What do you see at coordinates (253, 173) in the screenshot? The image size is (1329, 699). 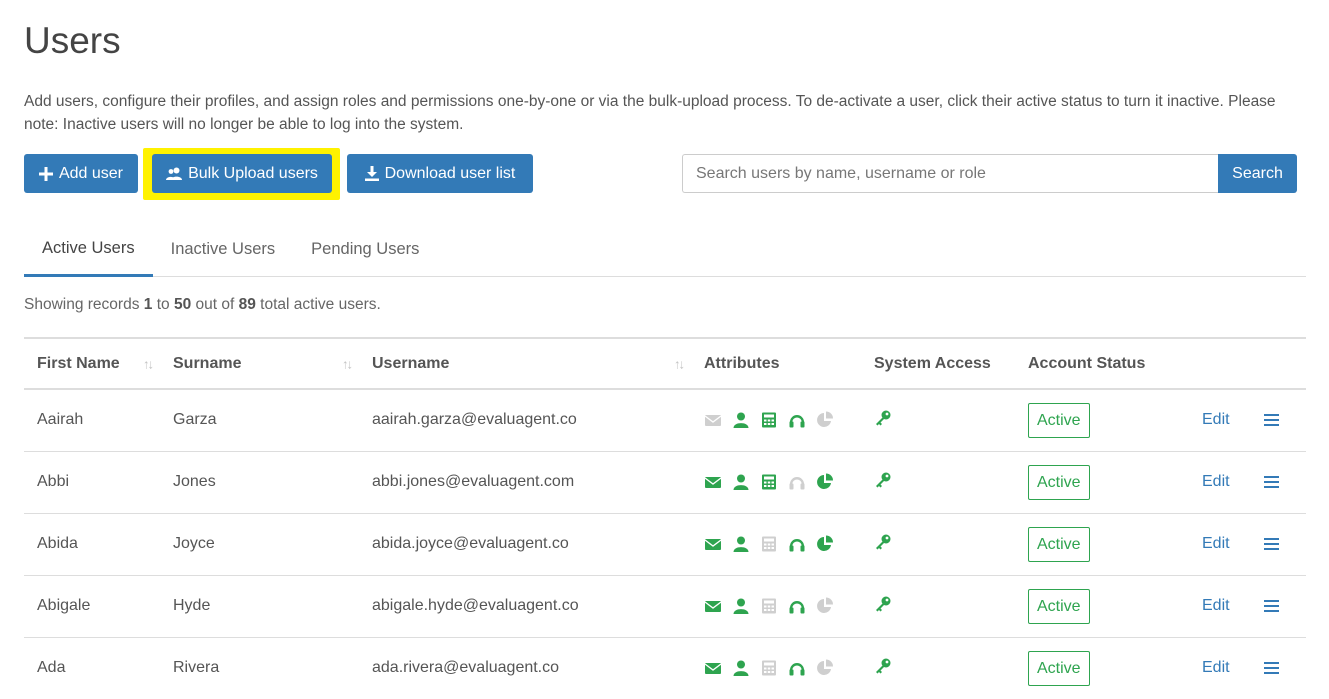 I see `bulk-upload-label: Bulk Upload users` at bounding box center [253, 173].